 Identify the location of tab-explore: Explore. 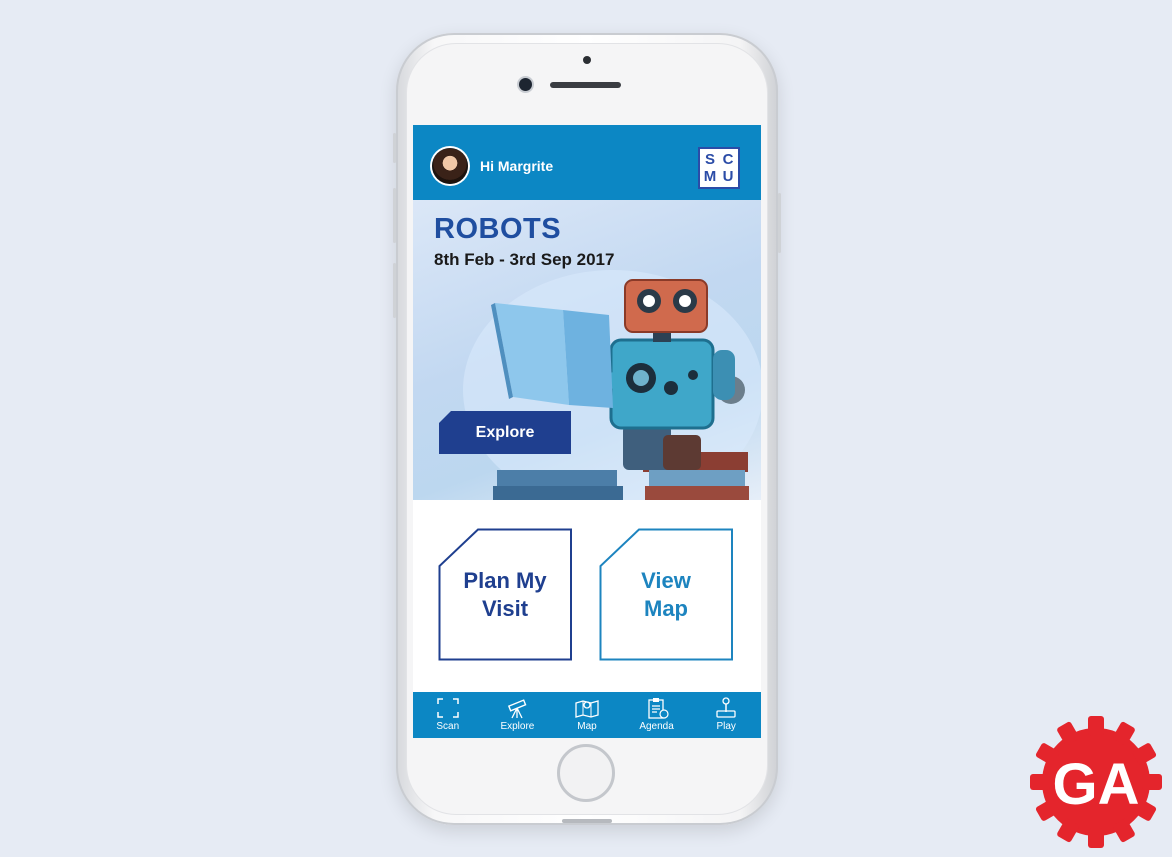
(517, 715).